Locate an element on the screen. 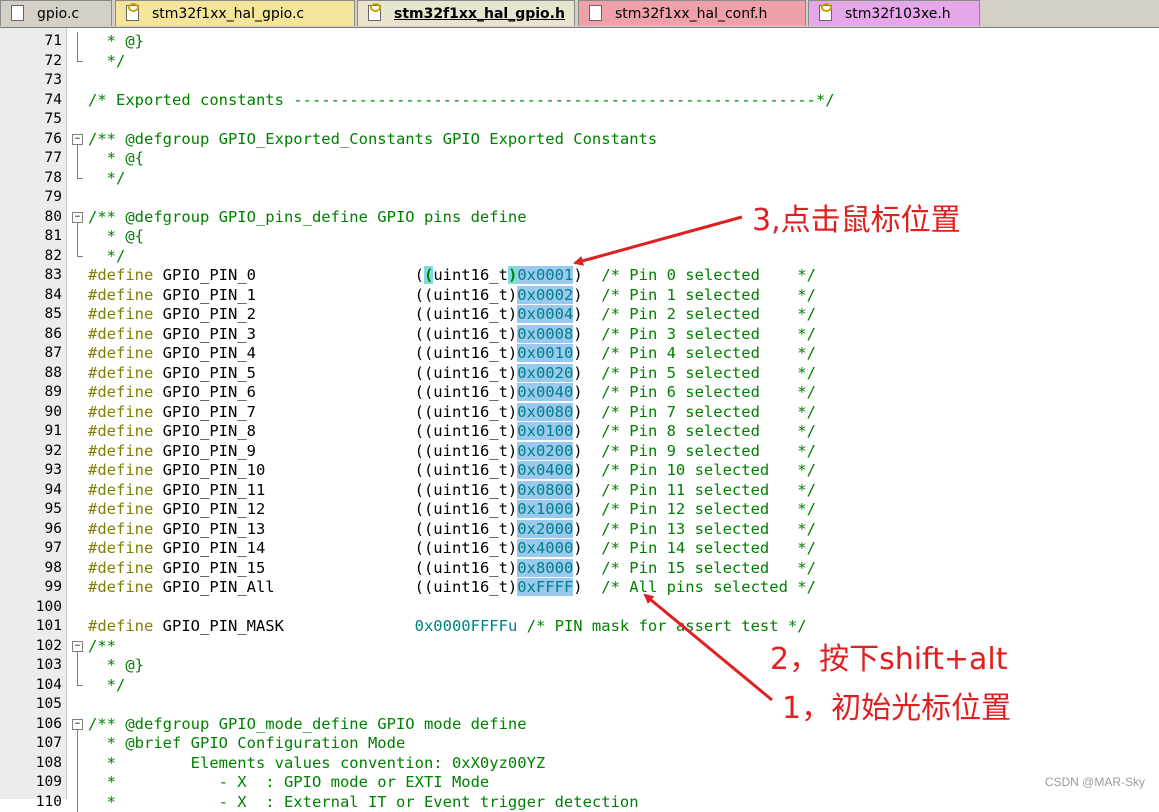 The image size is (1159, 812). arrow-to-initial-cursor is located at coordinates (708, 647).